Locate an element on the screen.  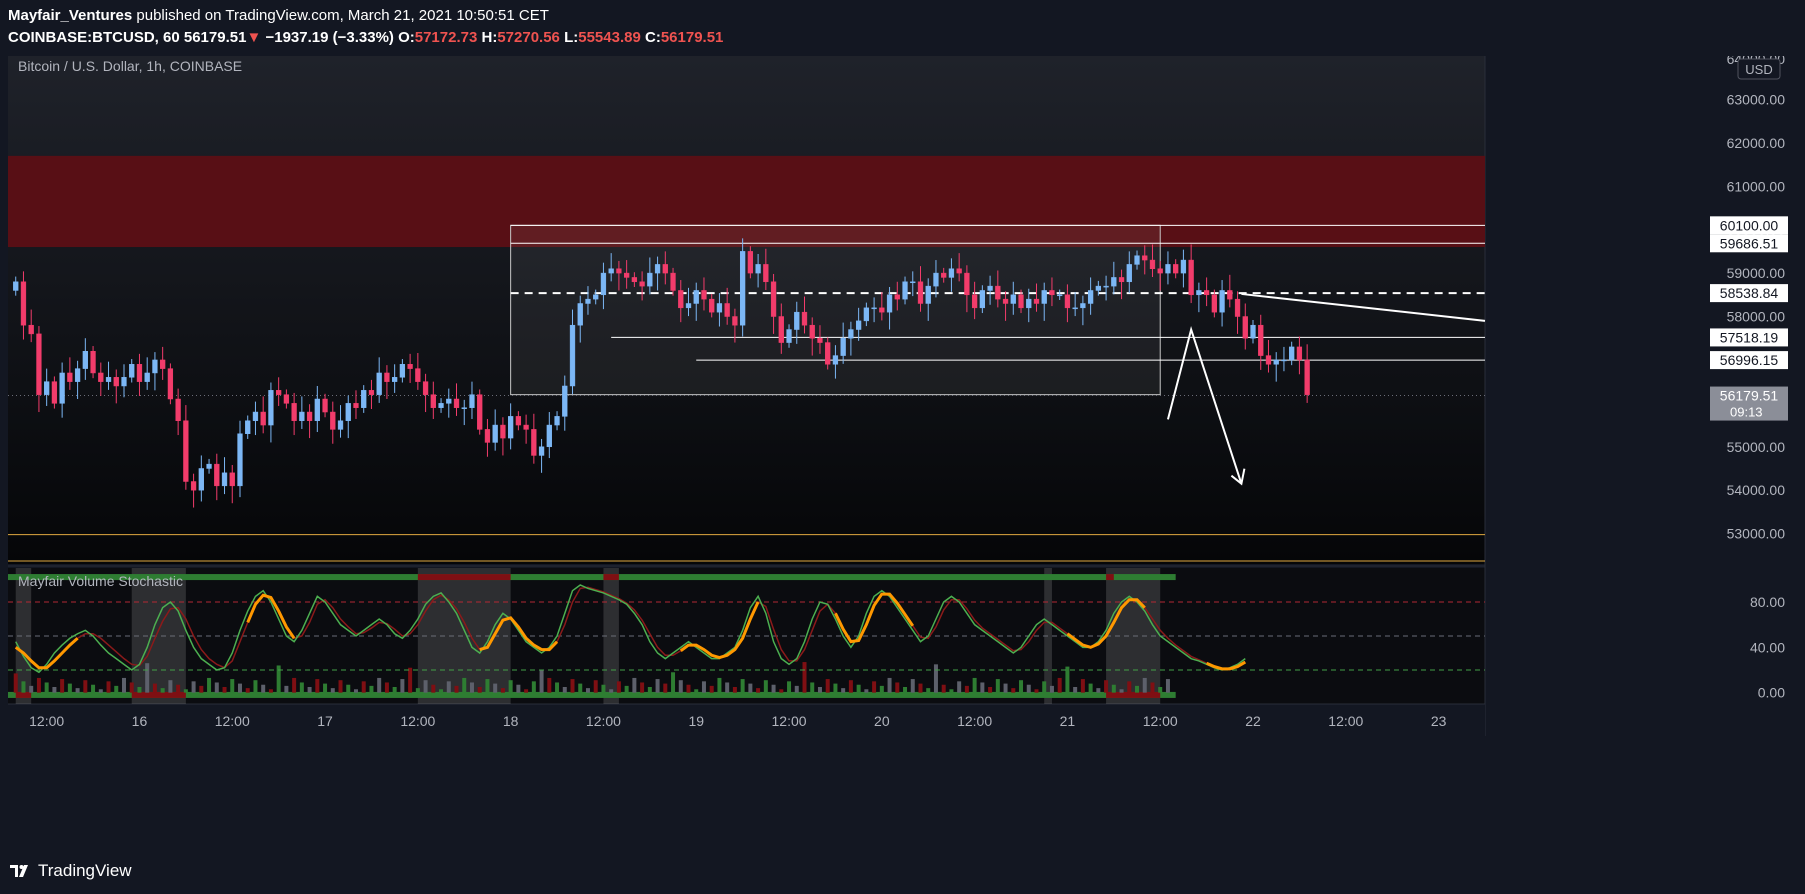
oscillator-tick-label: 40.00 is located at coordinates (1767, 647).